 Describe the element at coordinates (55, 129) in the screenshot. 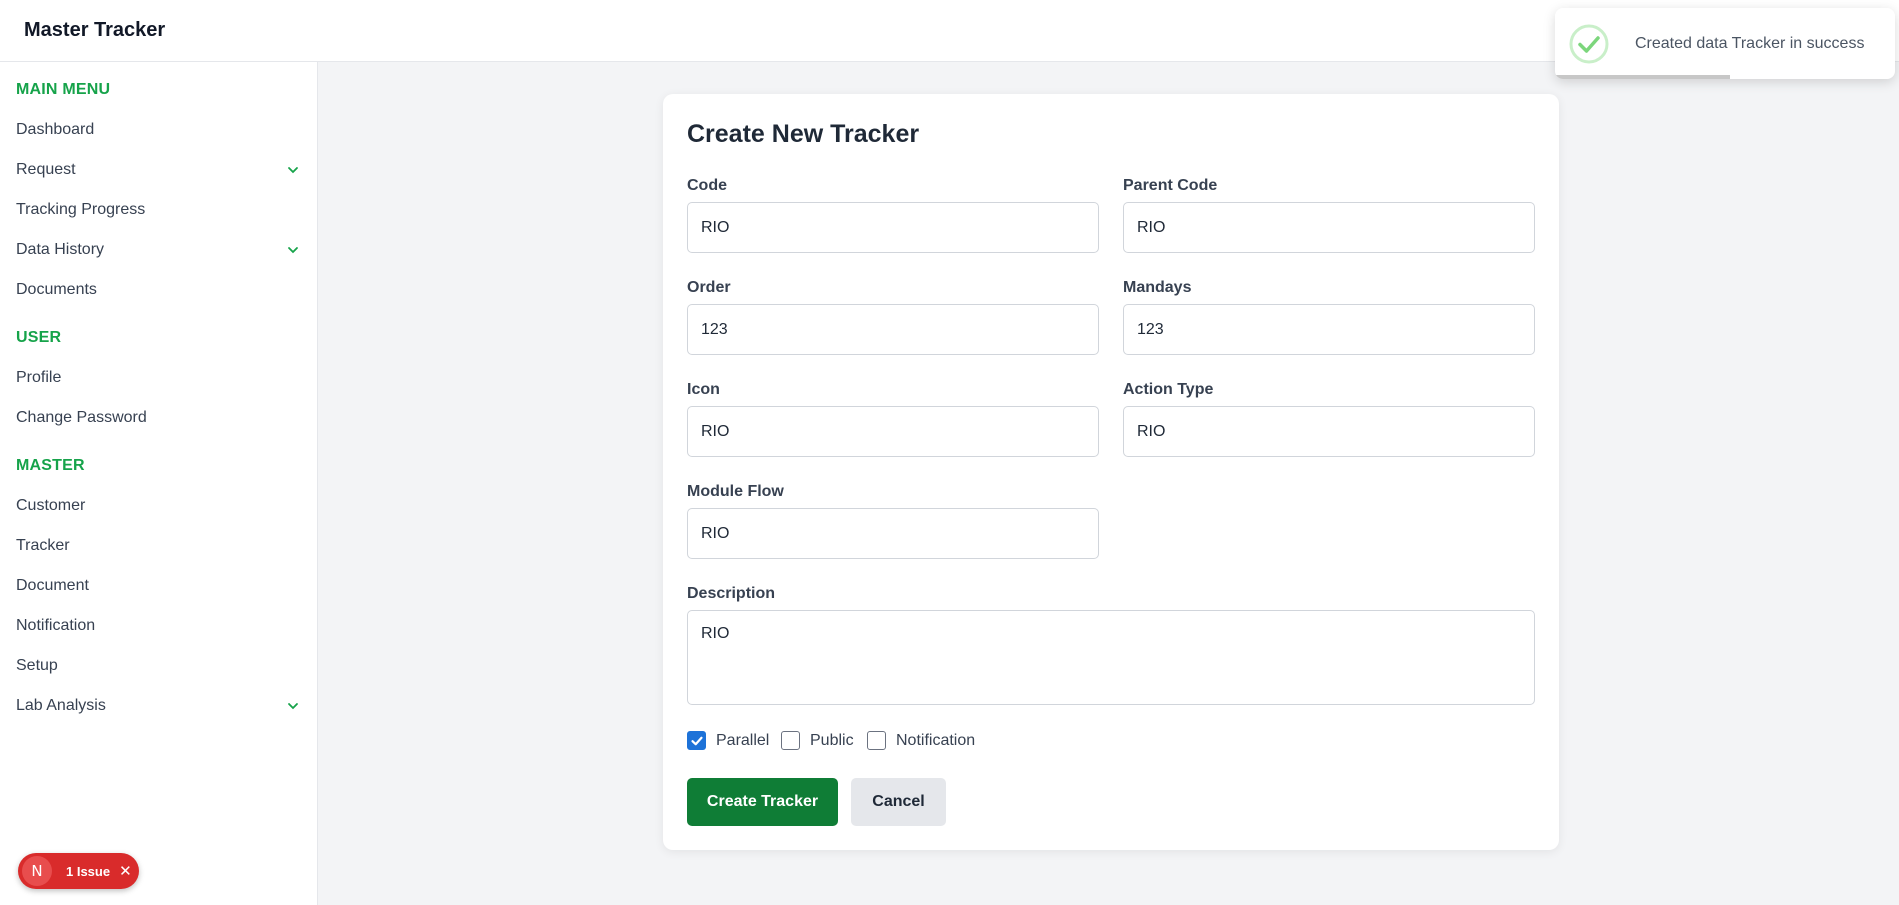

I see `sidebar-item-label: Dashboard` at that location.